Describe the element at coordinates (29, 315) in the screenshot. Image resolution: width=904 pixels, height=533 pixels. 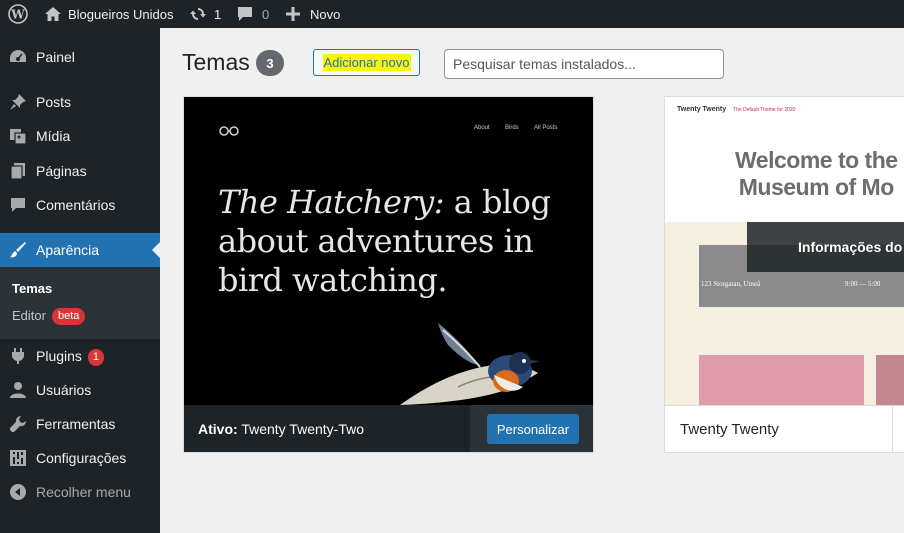
I see `submenu-label: Editor` at that location.